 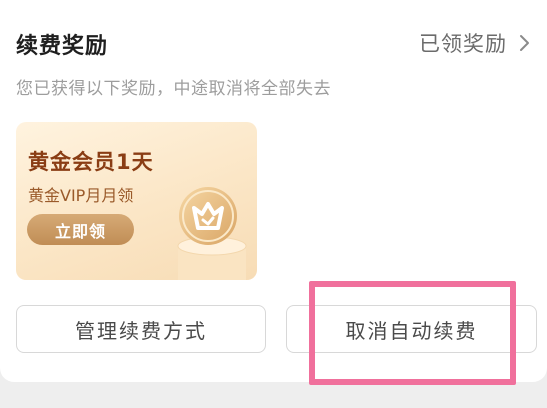 What do you see at coordinates (91, 162) in the screenshot?
I see `reward-title: 黄金会员1天` at bounding box center [91, 162].